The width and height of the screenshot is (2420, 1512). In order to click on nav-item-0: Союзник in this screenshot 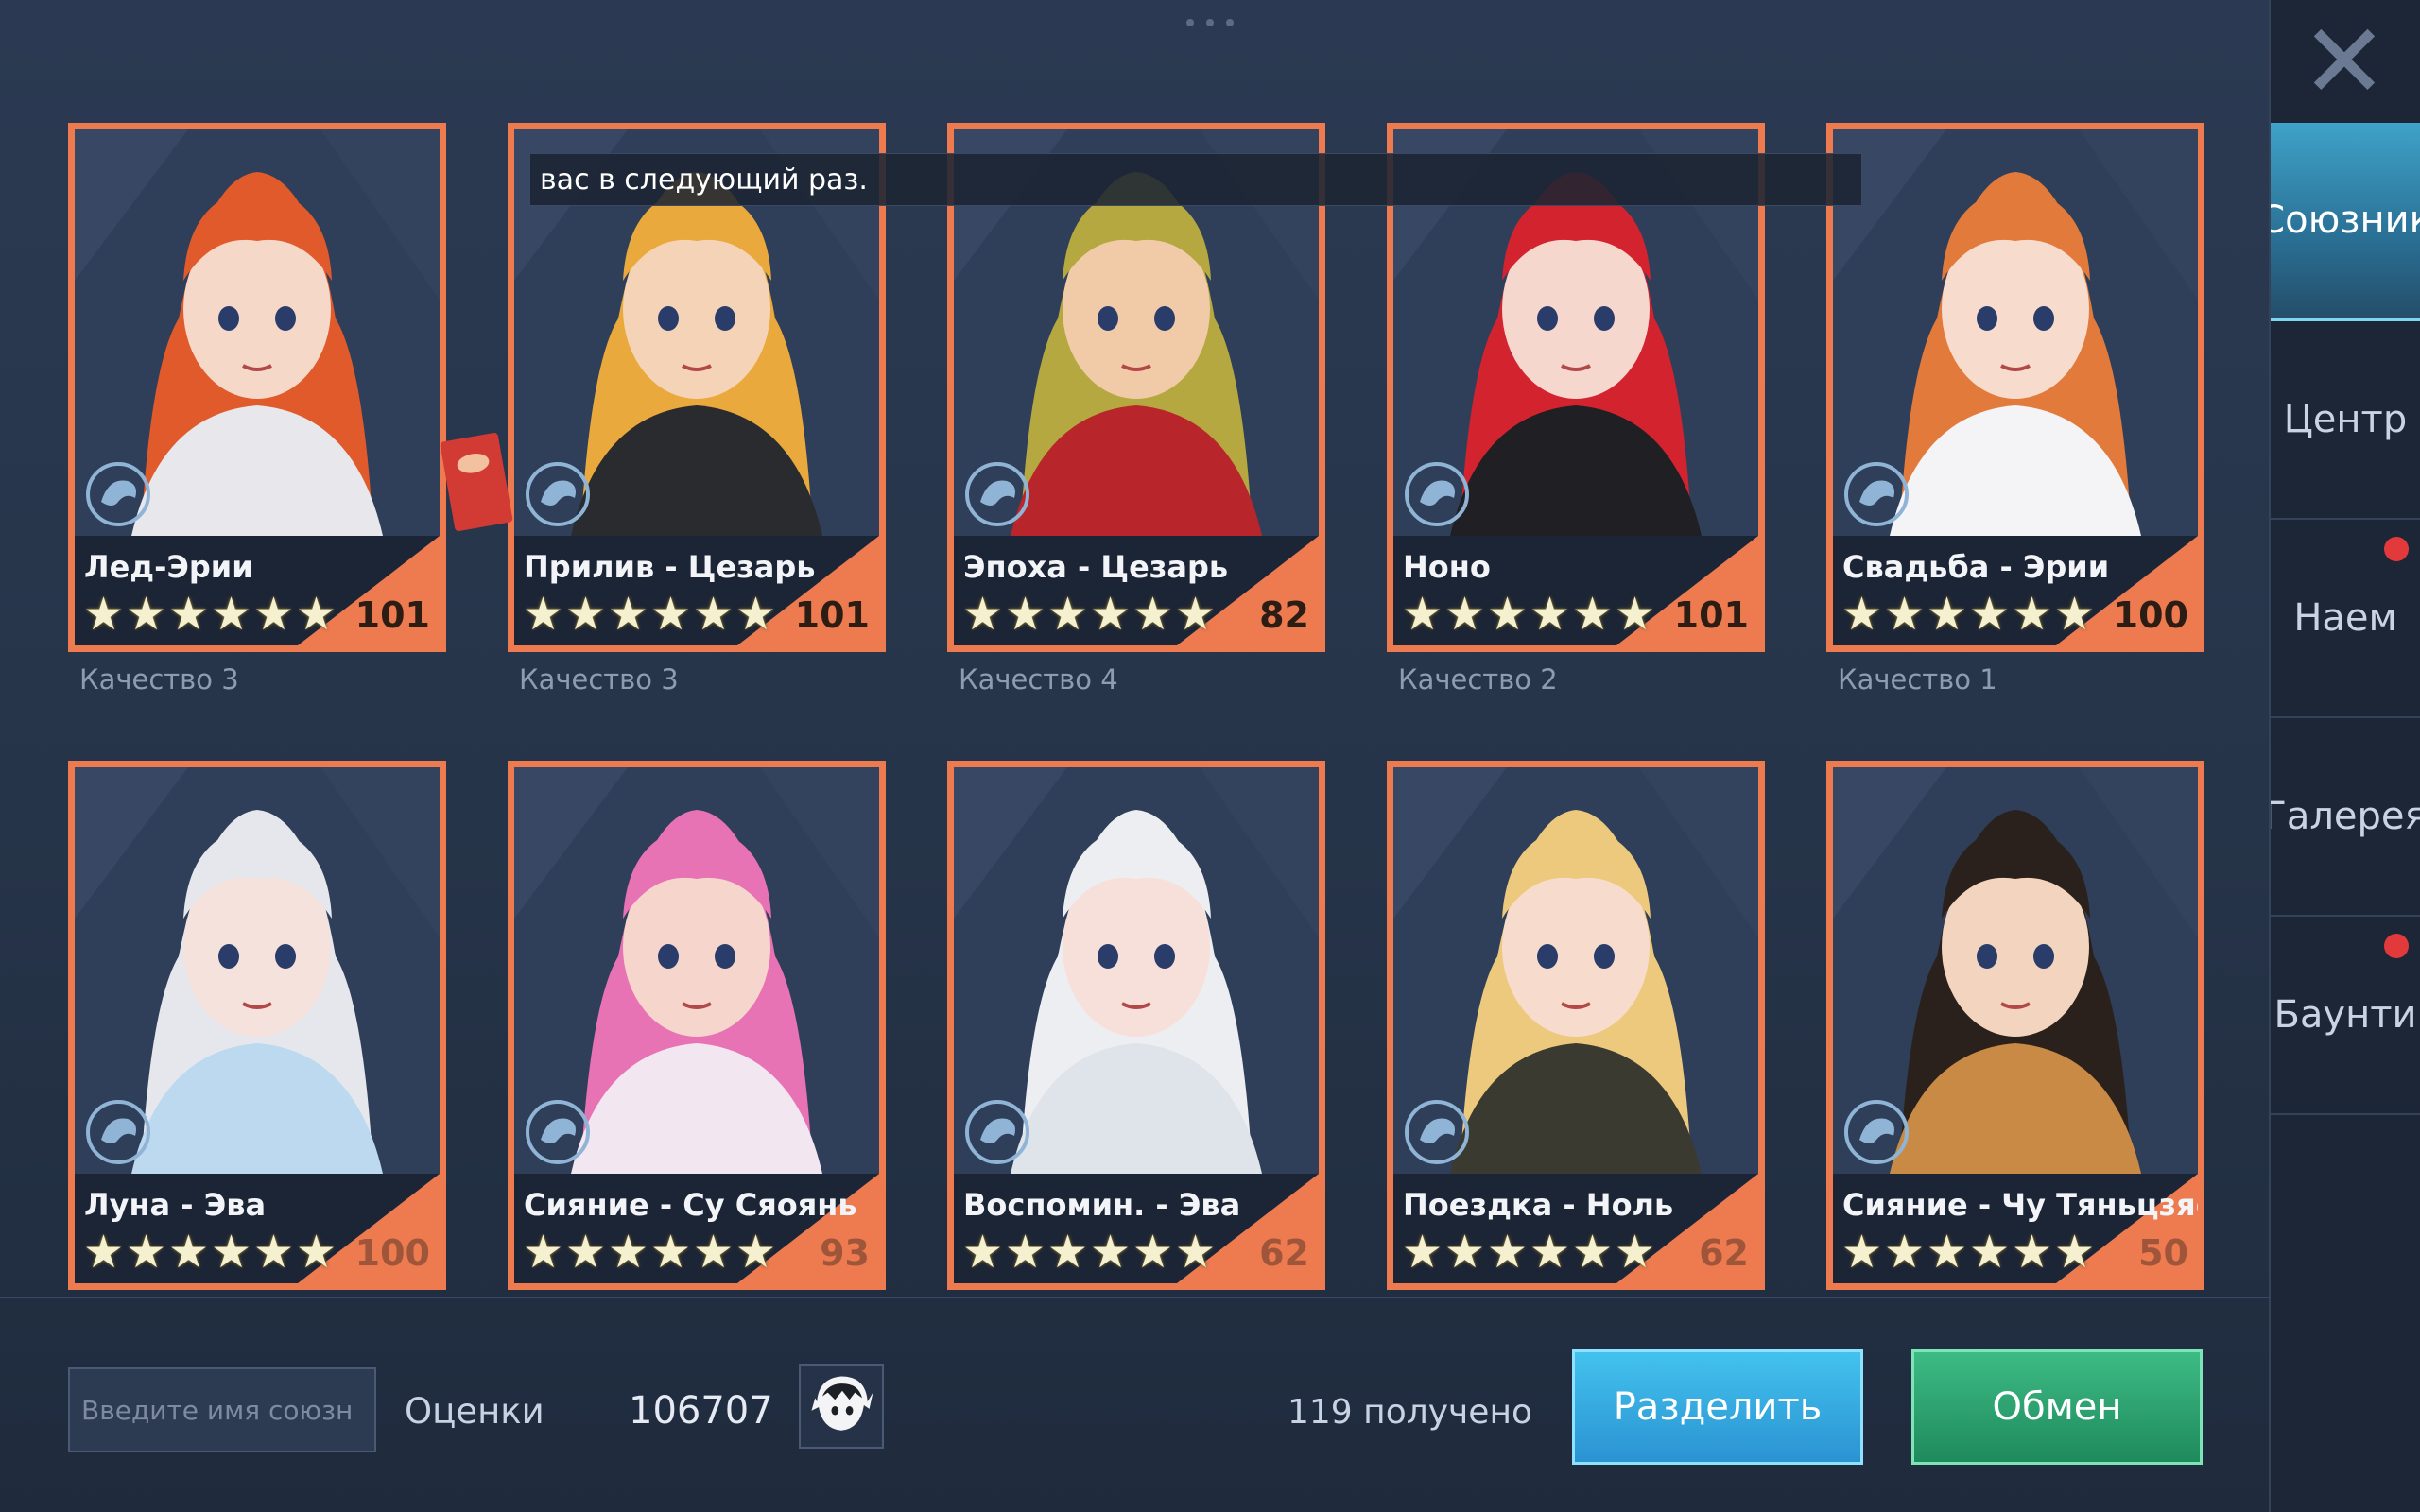, I will do `click(2345, 222)`.